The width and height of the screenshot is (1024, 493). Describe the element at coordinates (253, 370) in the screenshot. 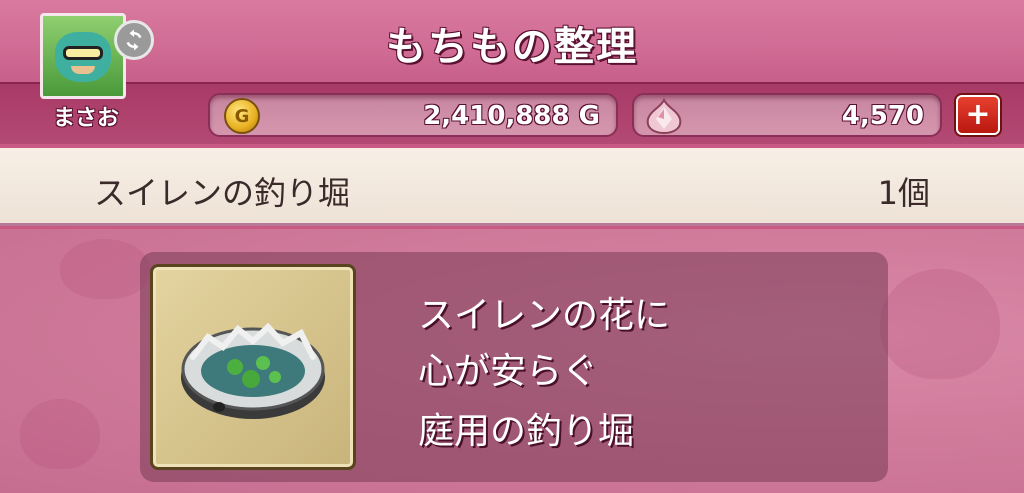

I see `fishing-pond-icon` at that location.